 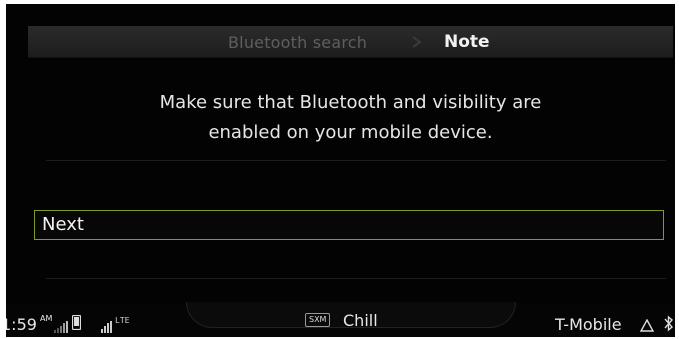 I want to click on next-button: Next, so click(x=349, y=225).